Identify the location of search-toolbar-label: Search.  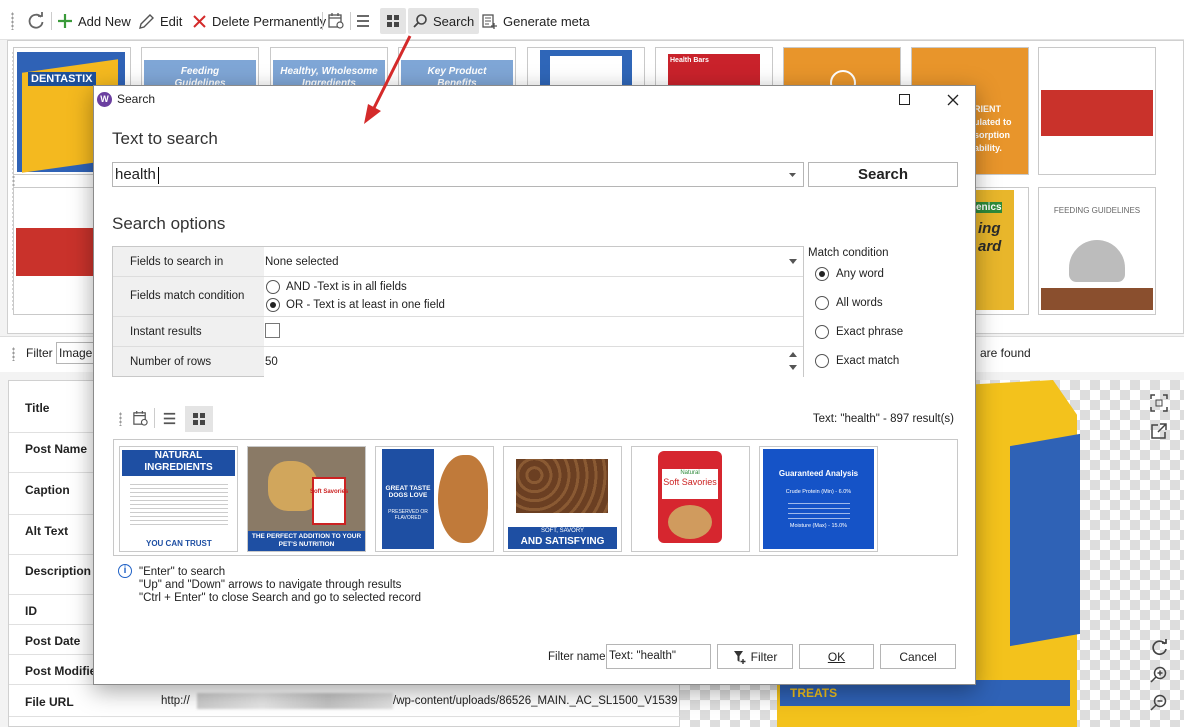
(454, 21).